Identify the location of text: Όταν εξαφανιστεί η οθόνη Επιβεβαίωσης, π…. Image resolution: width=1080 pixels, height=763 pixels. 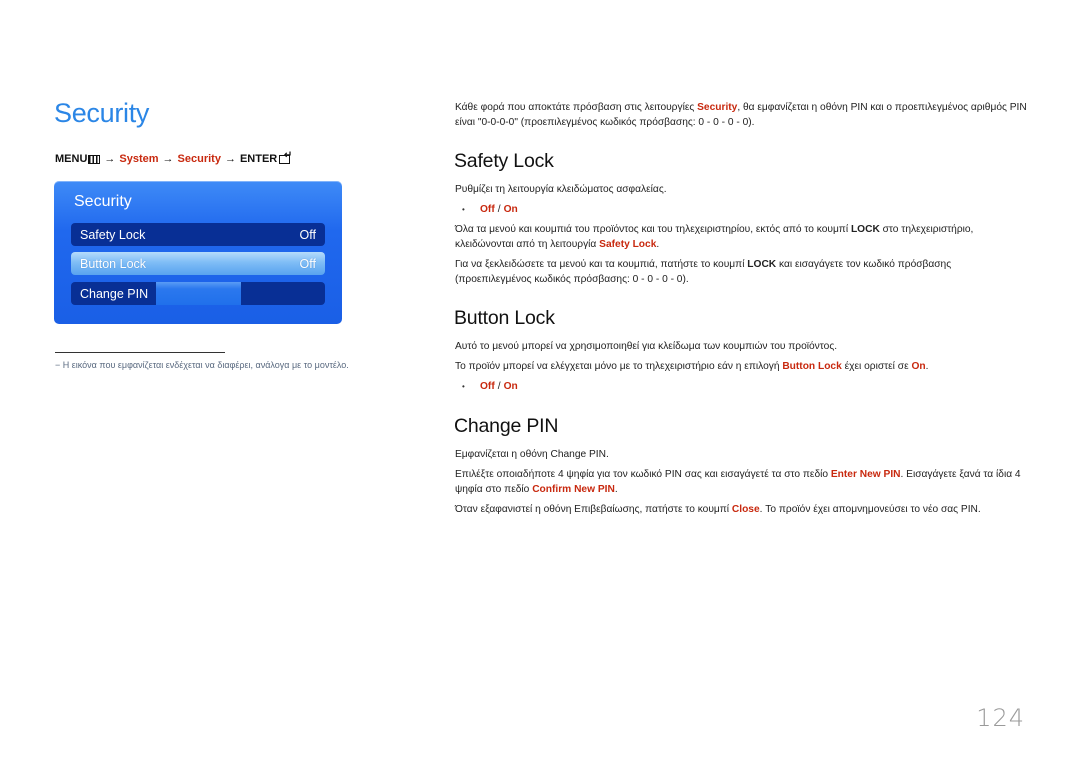
(593, 509).